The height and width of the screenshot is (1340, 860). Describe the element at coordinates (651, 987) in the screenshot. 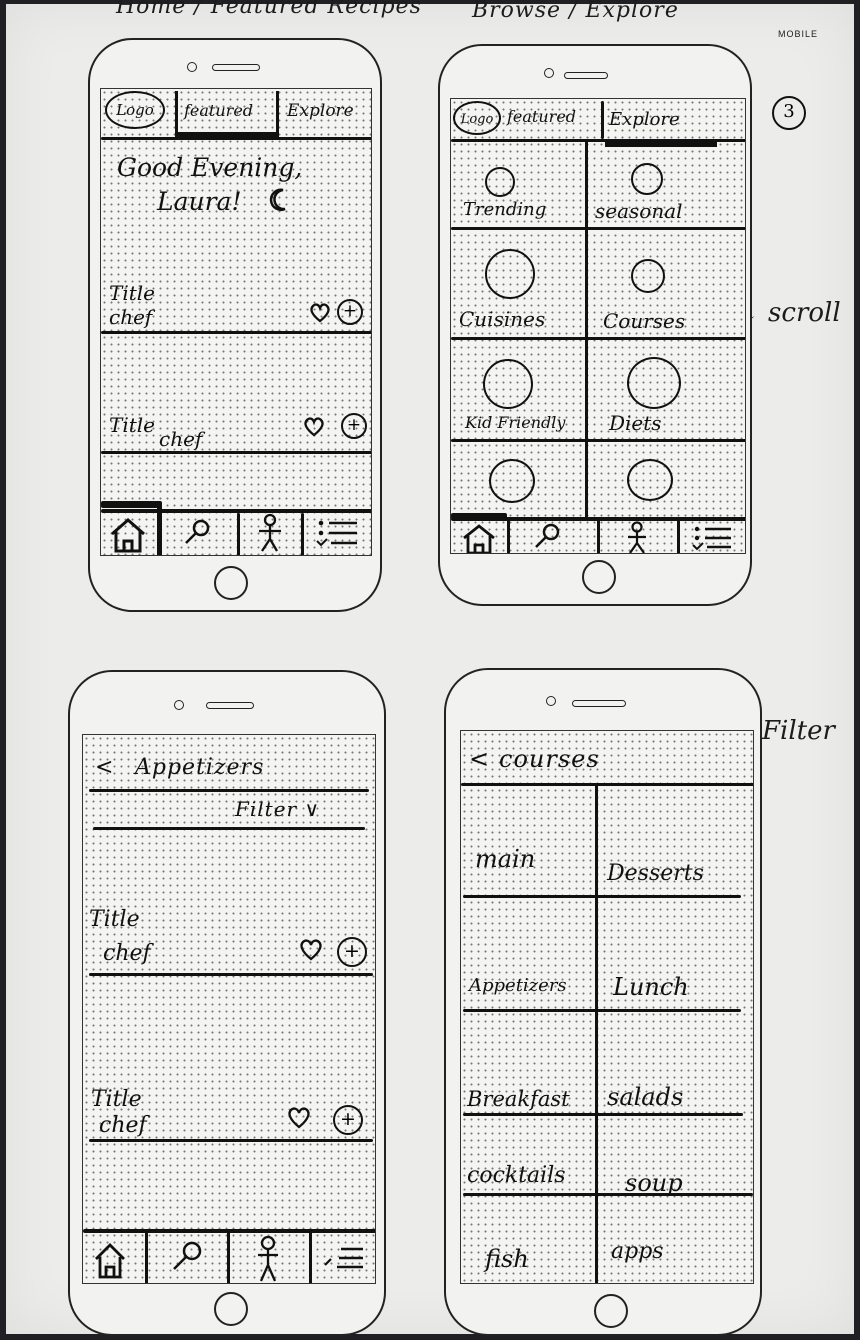

I see `course-item: Lunch` at that location.